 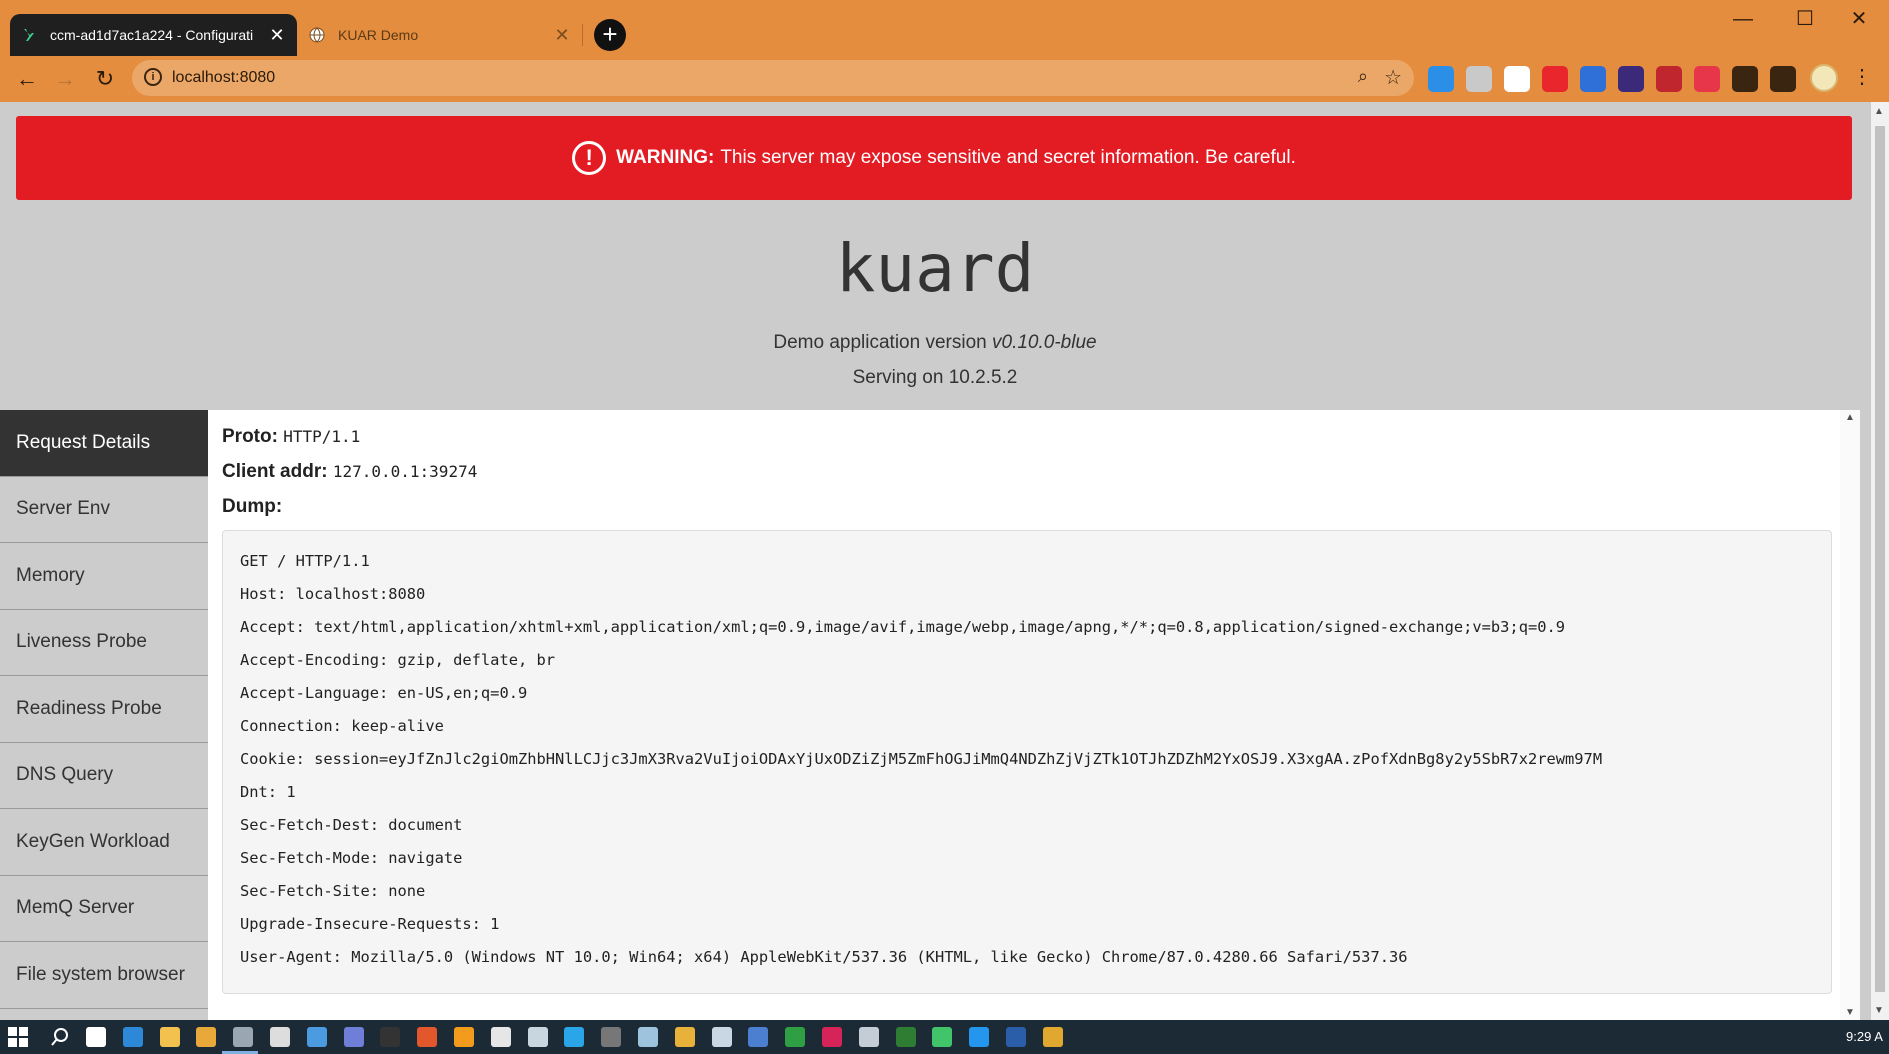 What do you see at coordinates (1052, 1037) in the screenshot?
I see `git-icon` at bounding box center [1052, 1037].